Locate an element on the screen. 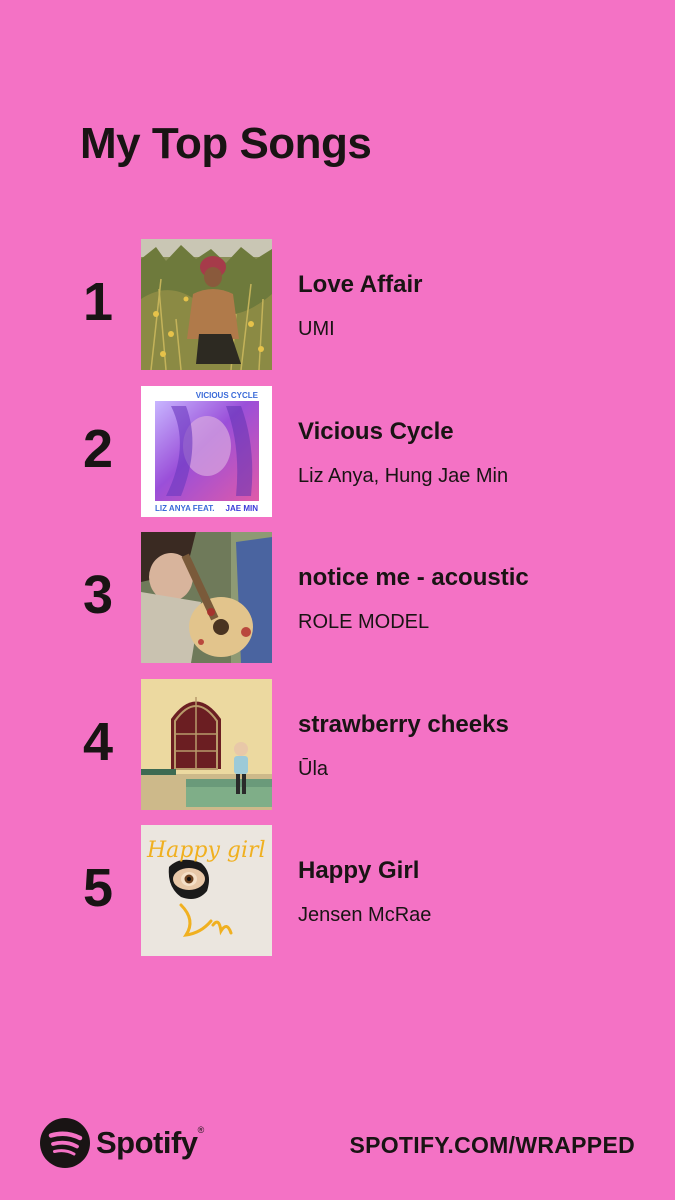 This screenshot has height=1200, width=675. song-title: Vicious Cycle is located at coordinates (376, 431).